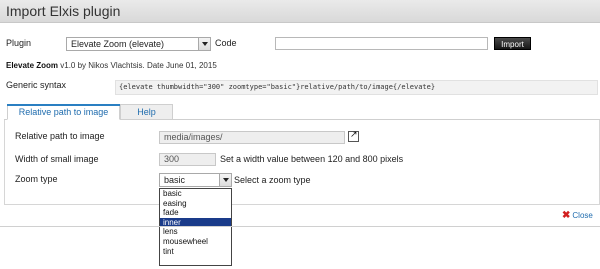  Describe the element at coordinates (195, 180) in the screenshot. I see `zoom-type-select: basic` at that location.